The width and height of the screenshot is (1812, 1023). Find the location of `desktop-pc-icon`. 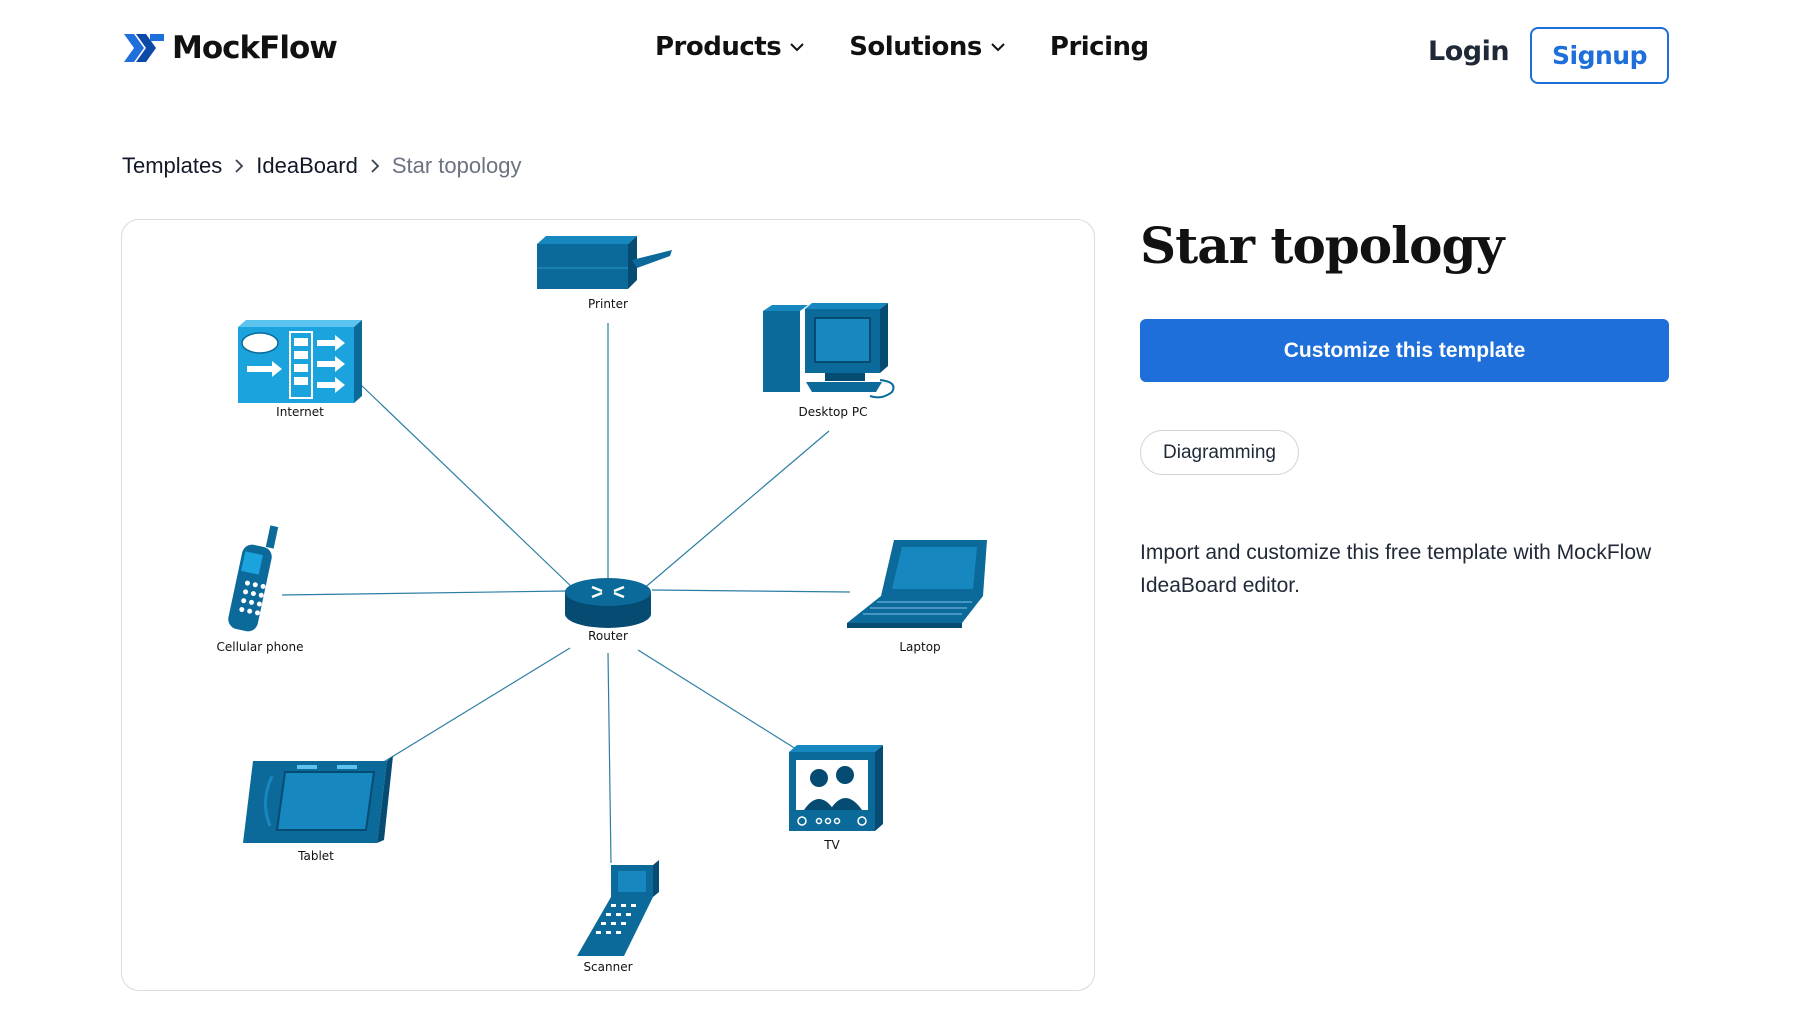

desktop-pc-icon is located at coordinates (829, 351).